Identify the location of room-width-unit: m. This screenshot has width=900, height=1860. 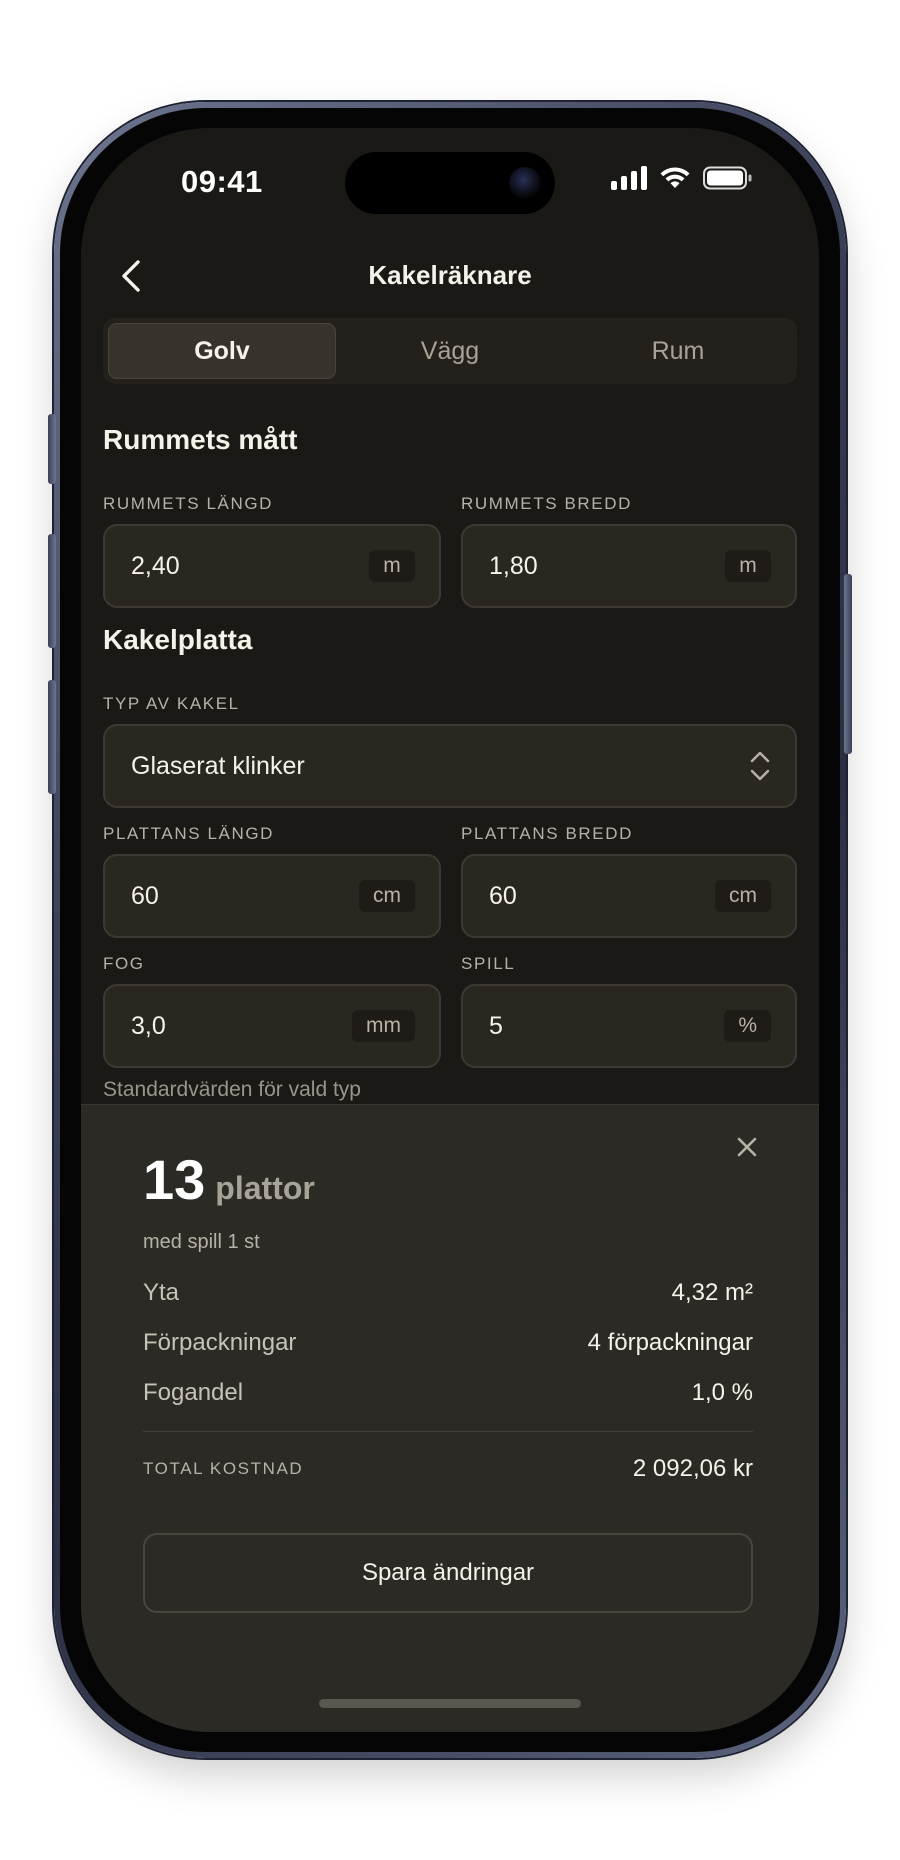
(748, 566).